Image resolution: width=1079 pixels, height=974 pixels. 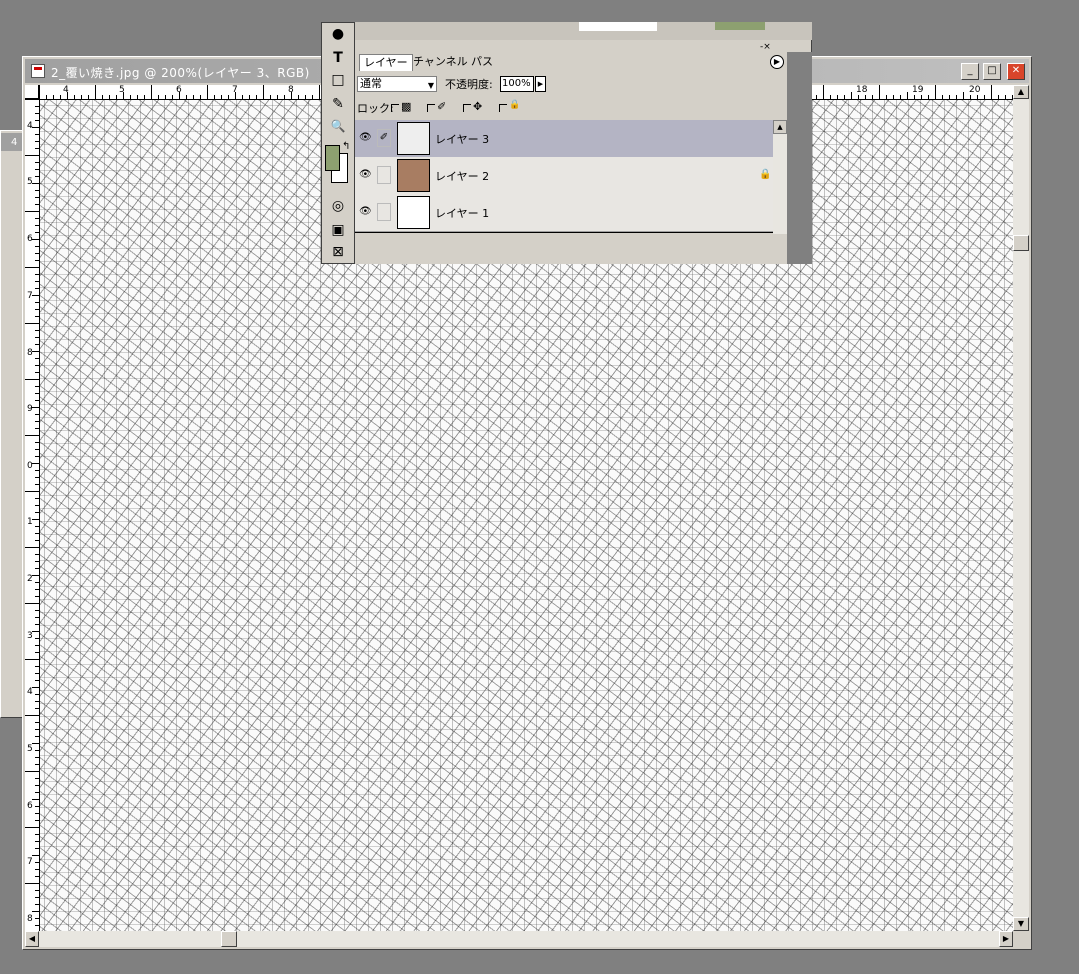 I want to click on rectangle-tool: □, so click(x=338, y=80).